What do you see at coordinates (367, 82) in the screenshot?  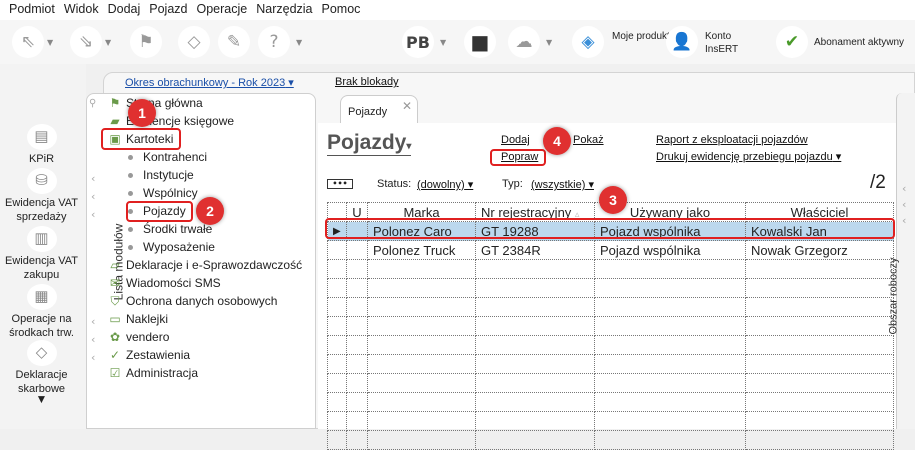 I see `blokada-link: Brak blokady` at bounding box center [367, 82].